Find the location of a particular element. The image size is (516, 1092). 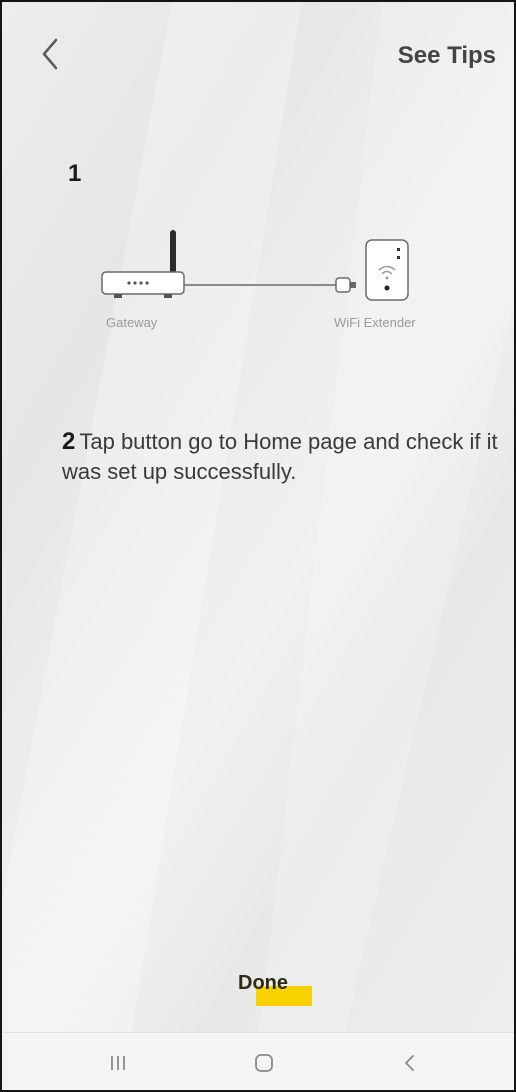

back-icon is located at coordinates (409, 1063).